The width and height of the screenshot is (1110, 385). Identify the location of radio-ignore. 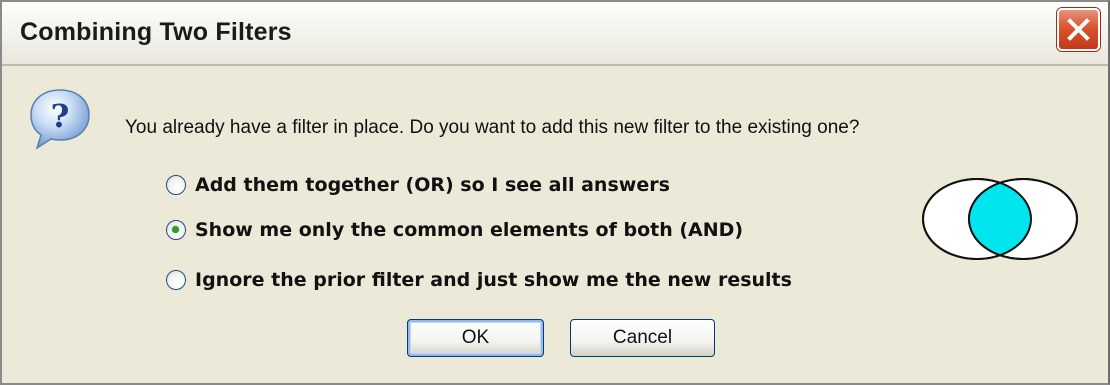
(176, 280).